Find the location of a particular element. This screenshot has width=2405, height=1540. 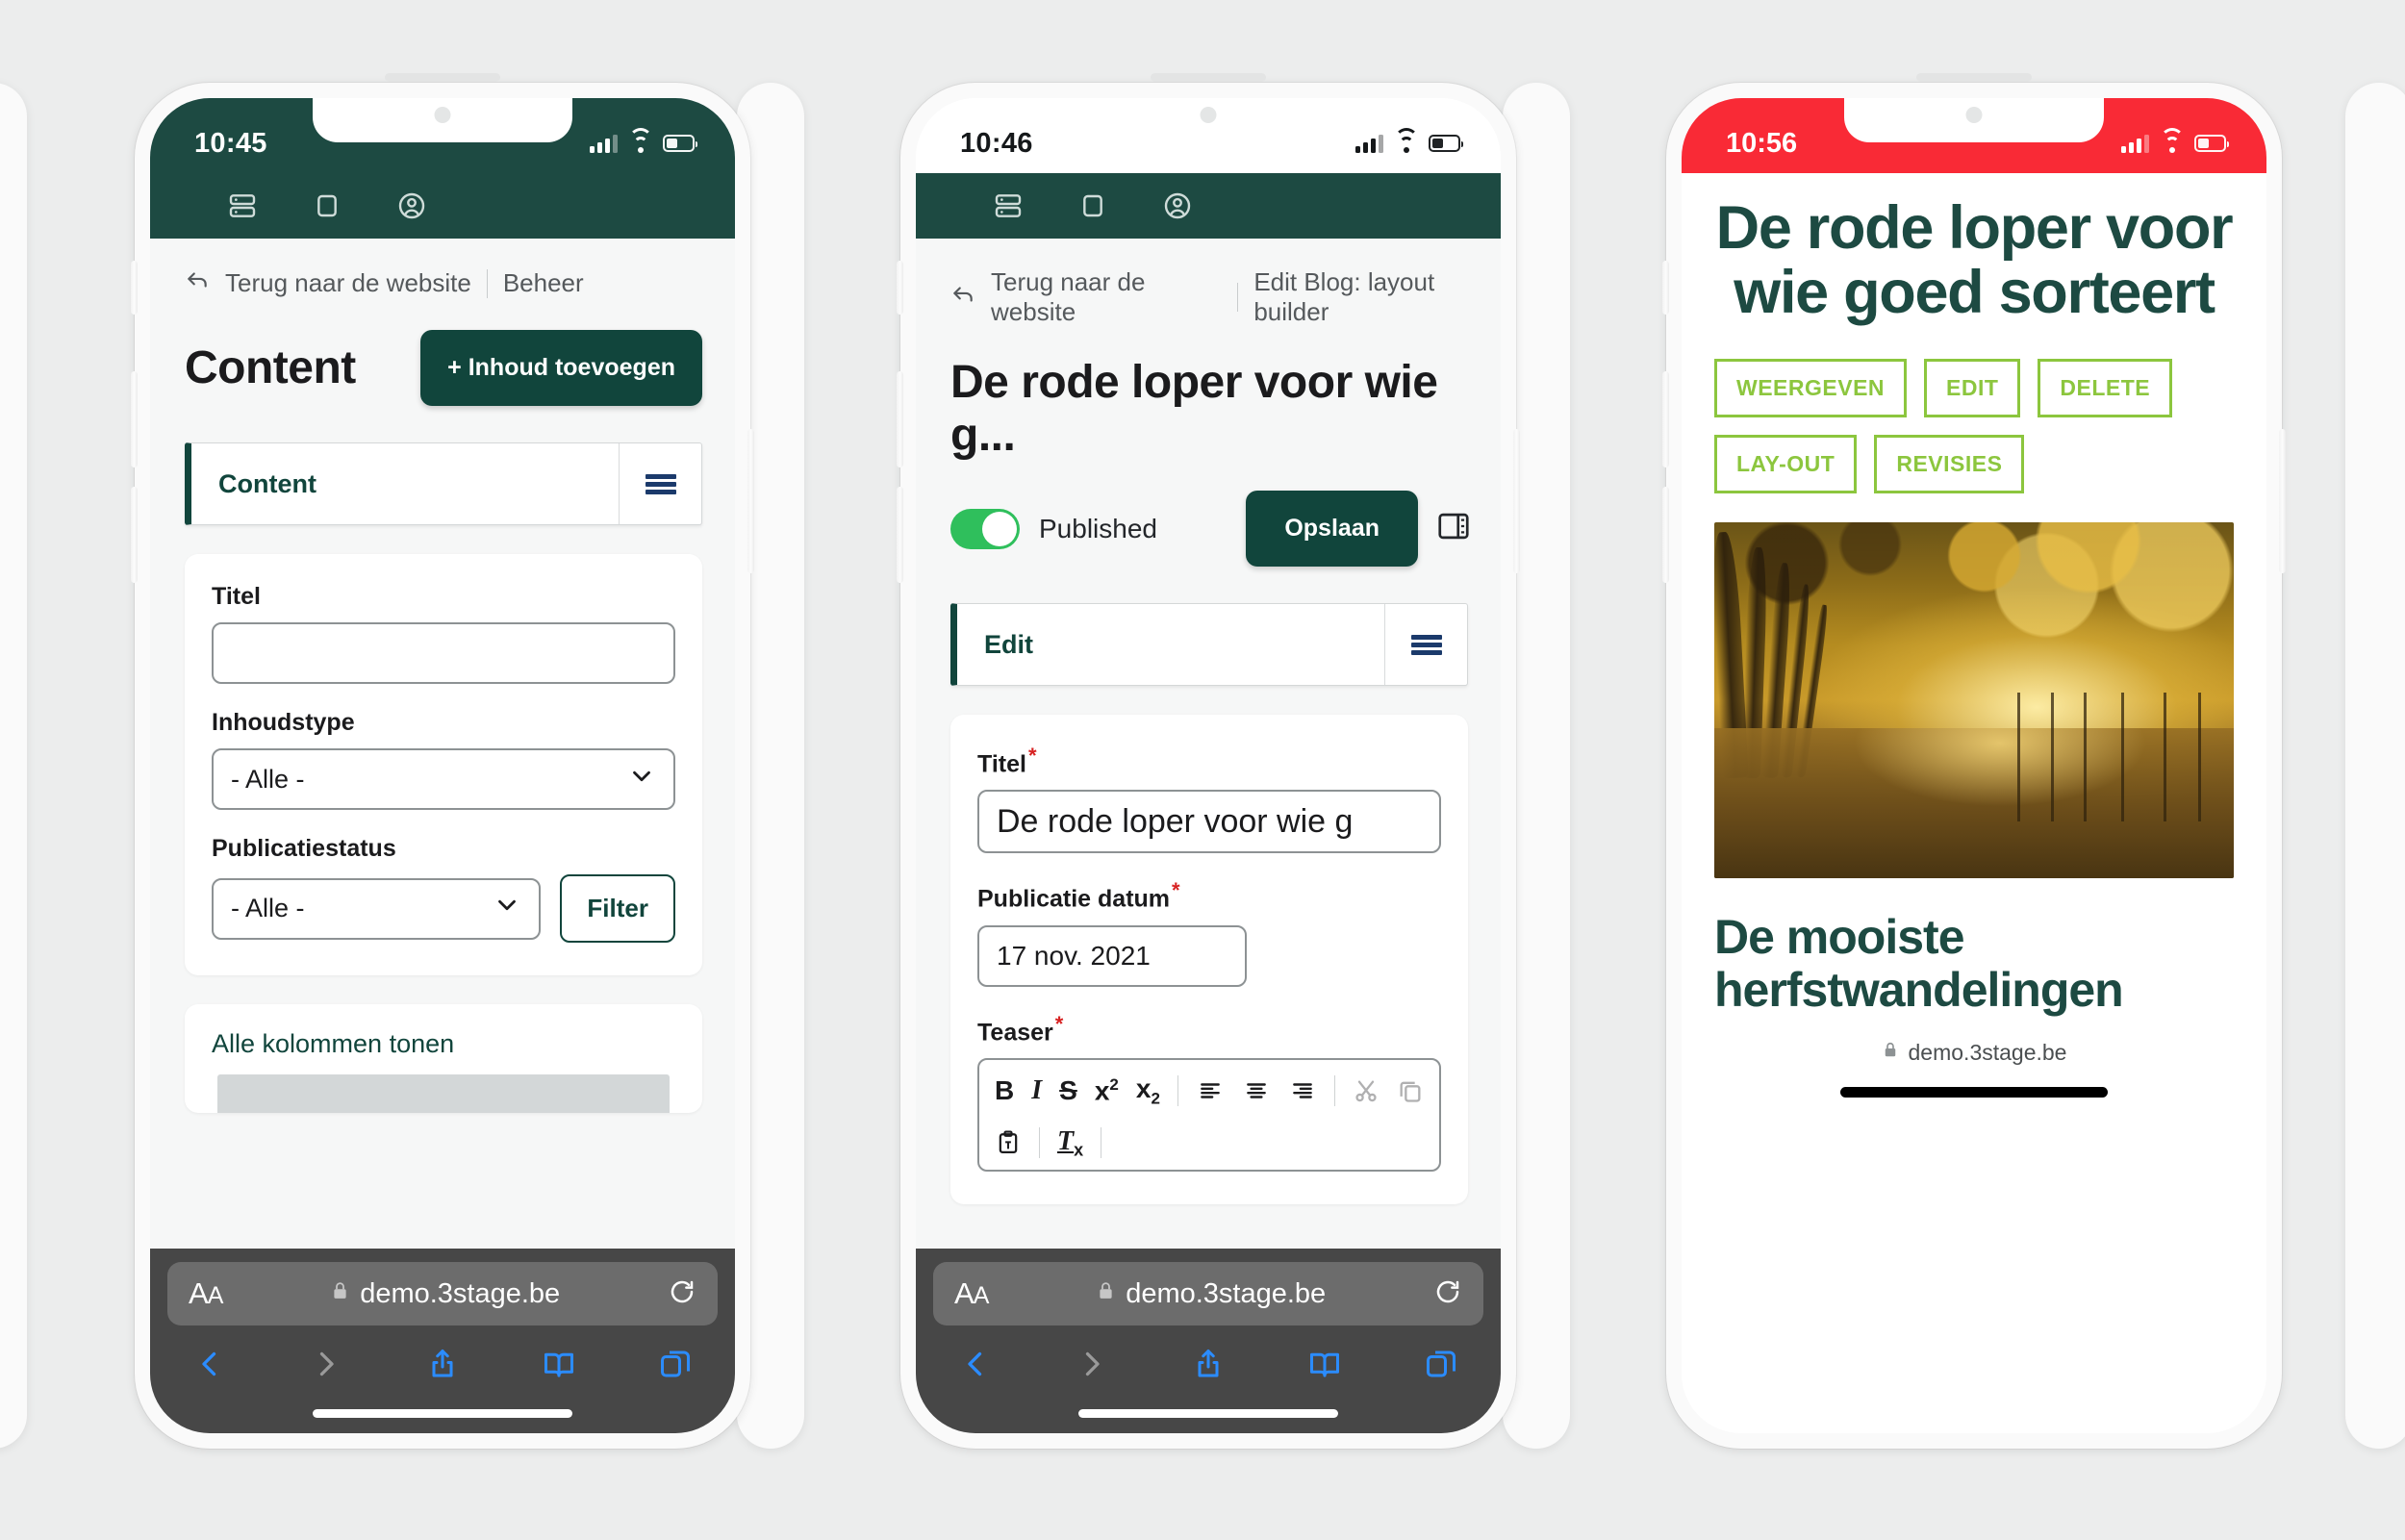

align-right-icon is located at coordinates (1302, 1090).